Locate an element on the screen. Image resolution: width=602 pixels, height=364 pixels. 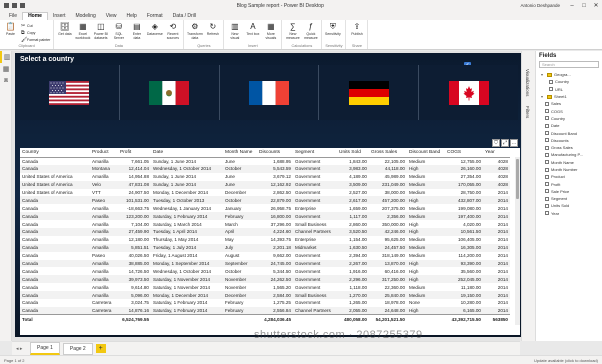
column-header-units-sold: Units Sold is located at coordinates (353, 153).